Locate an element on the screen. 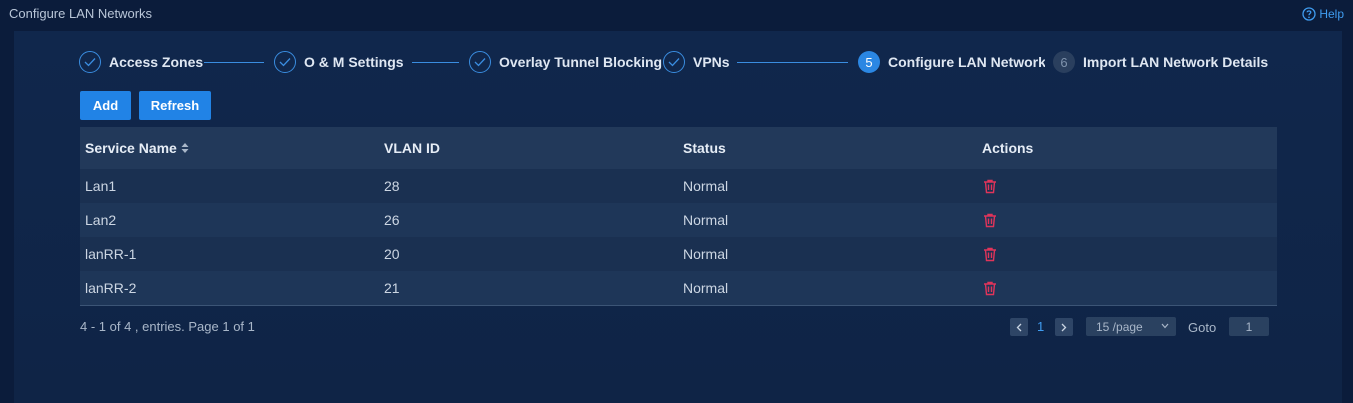 This screenshot has height=403, width=1353. goto-label: Goto is located at coordinates (1202, 327).